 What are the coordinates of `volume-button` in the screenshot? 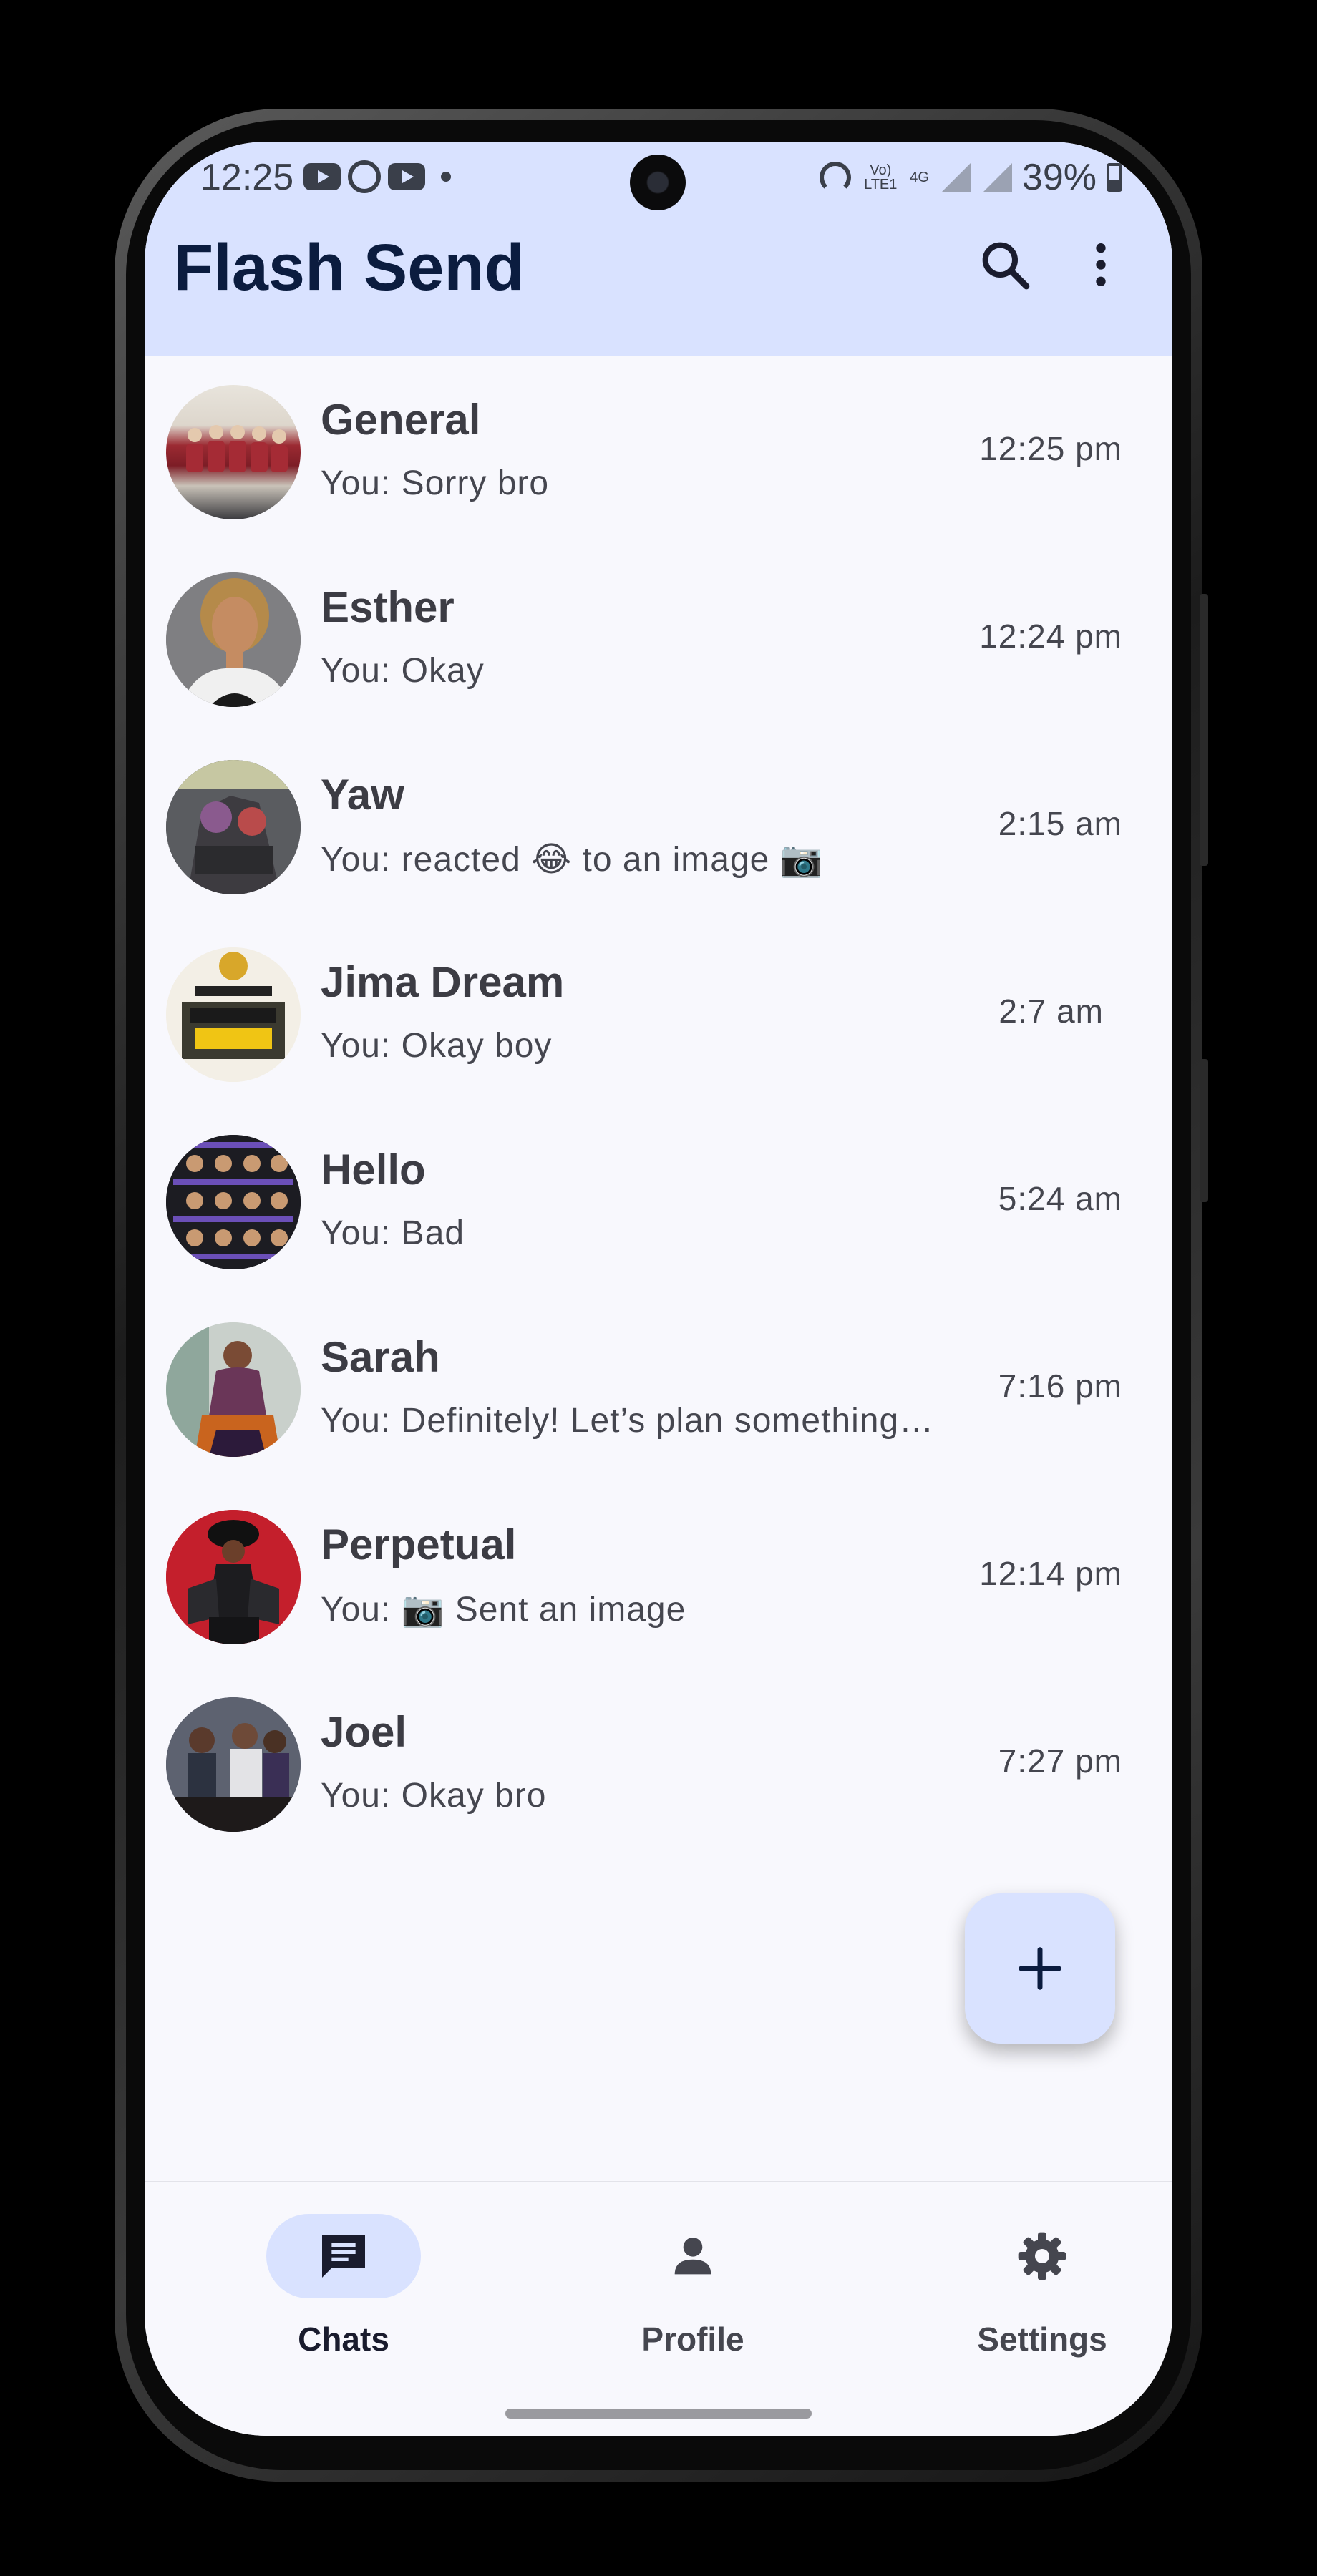 It's located at (1204, 730).